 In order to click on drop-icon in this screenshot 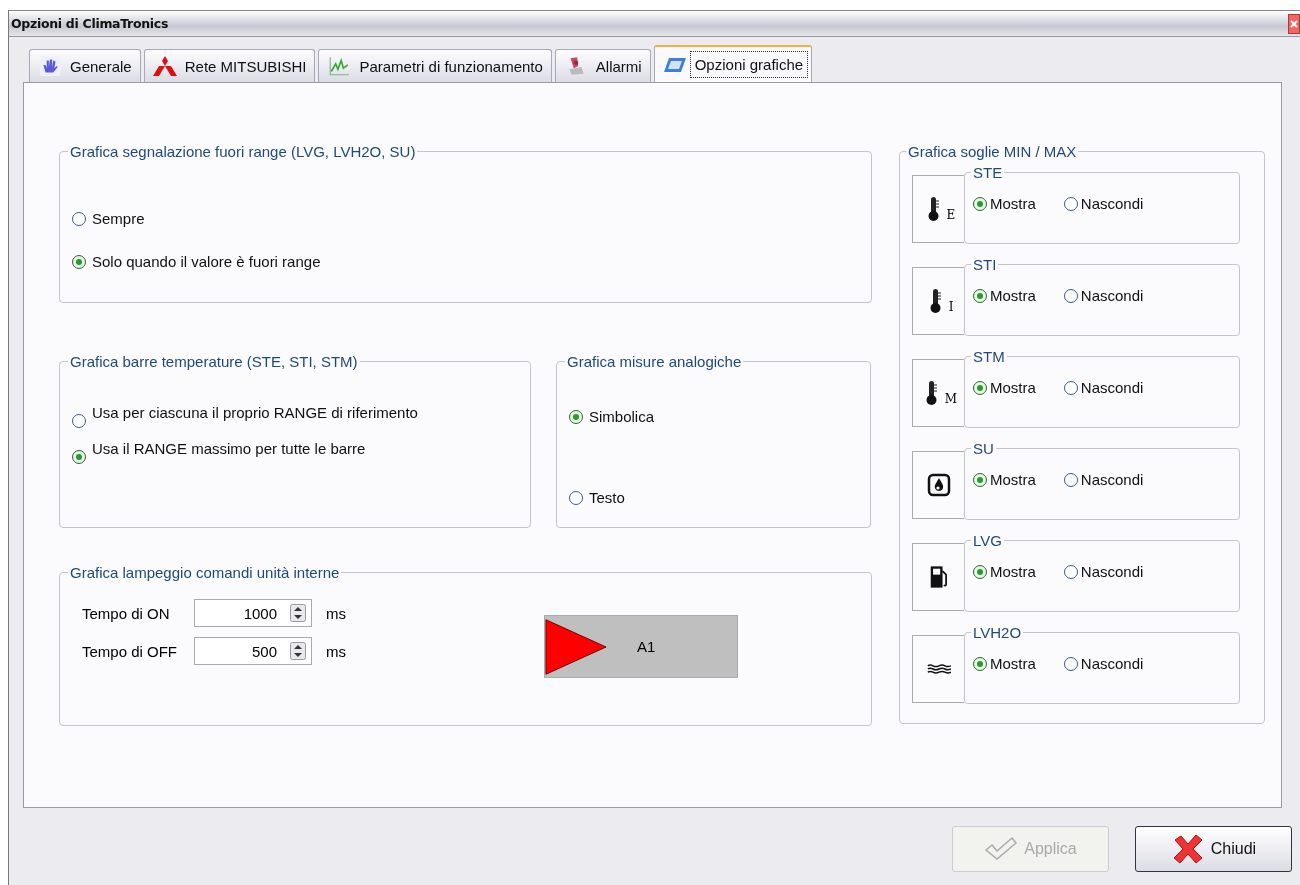, I will do `click(938, 485)`.